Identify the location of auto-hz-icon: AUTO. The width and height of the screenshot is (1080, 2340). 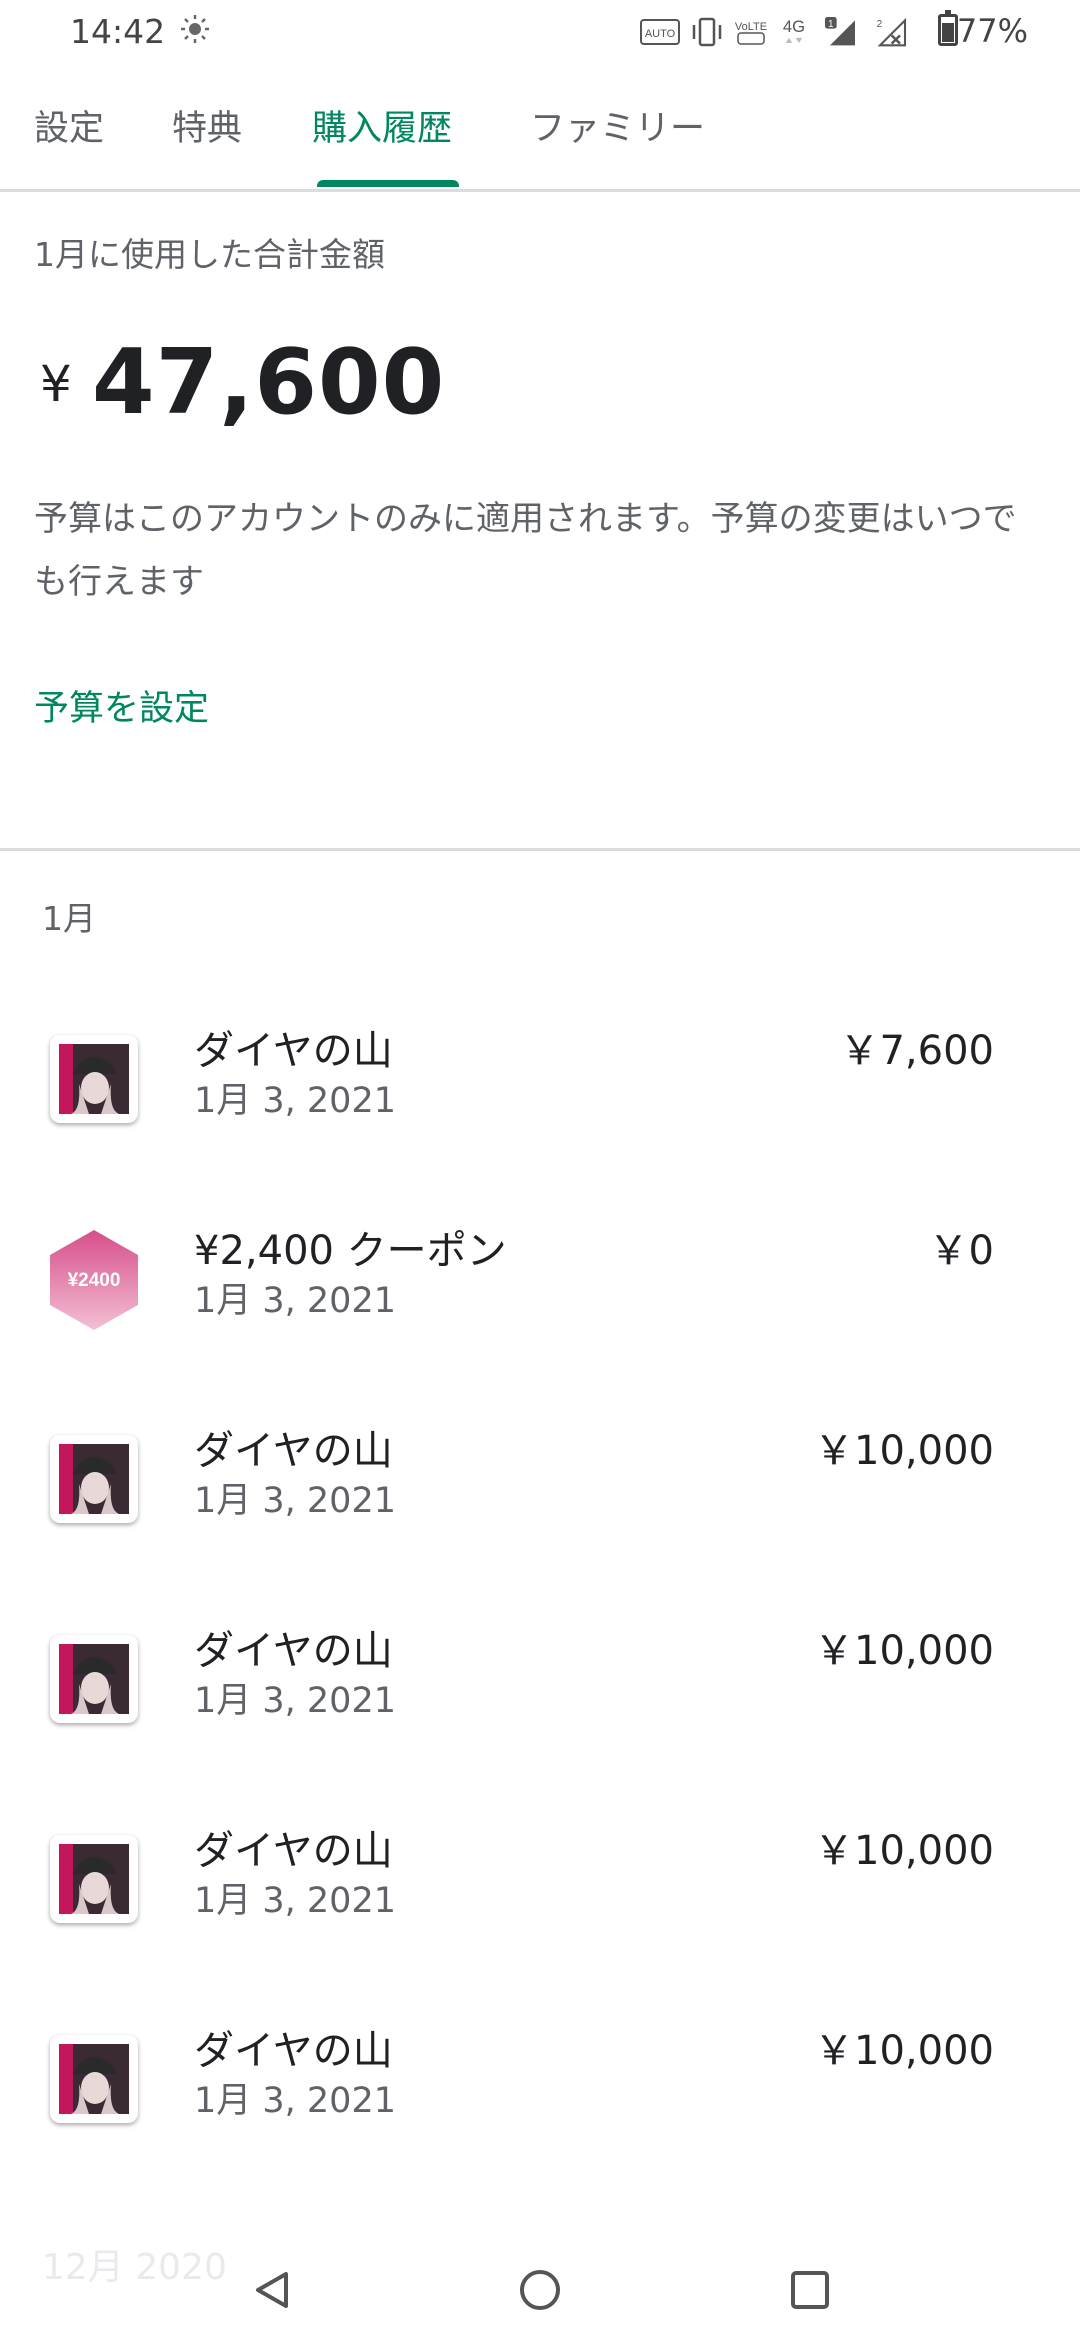
(660, 32).